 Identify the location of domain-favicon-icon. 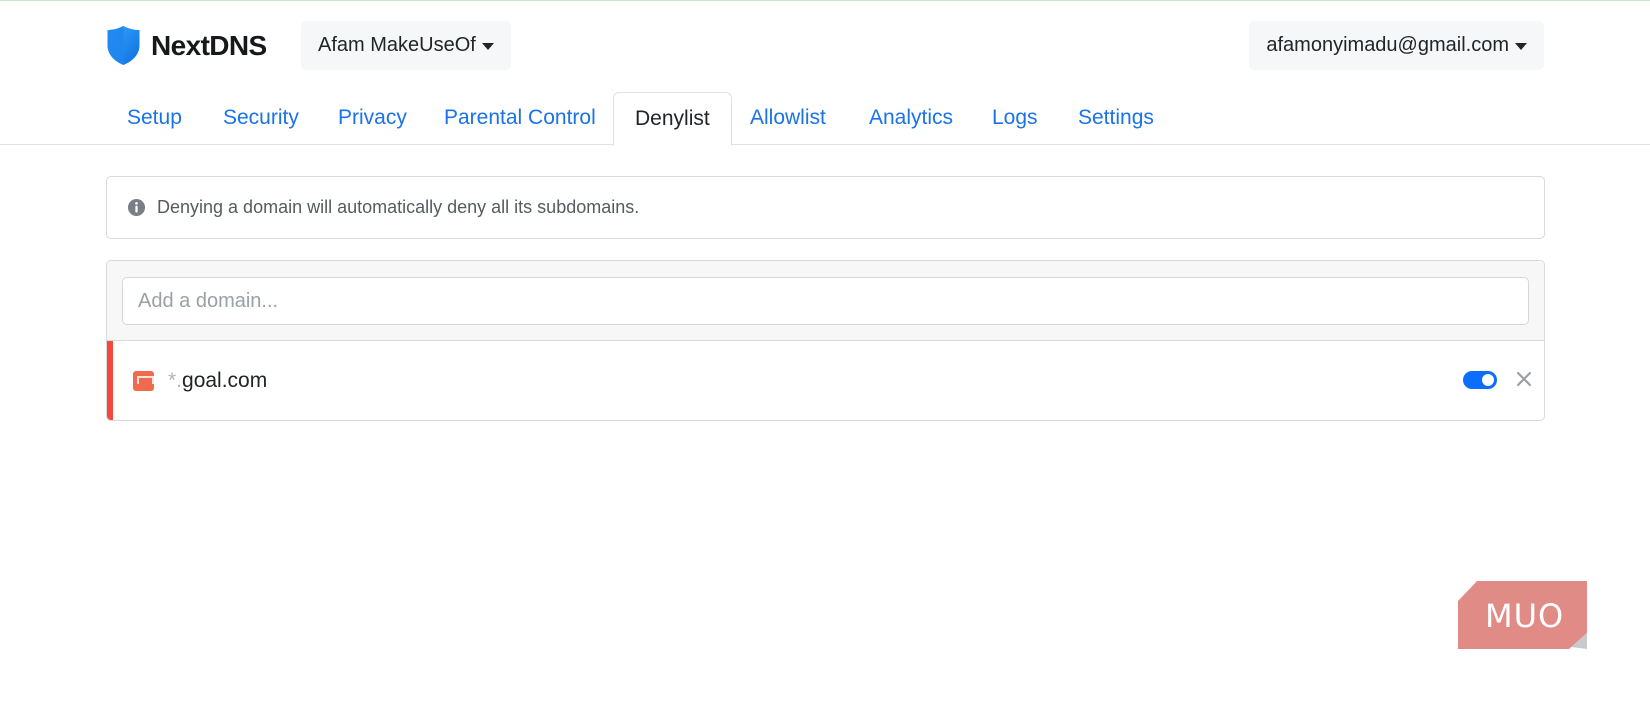
(143, 381).